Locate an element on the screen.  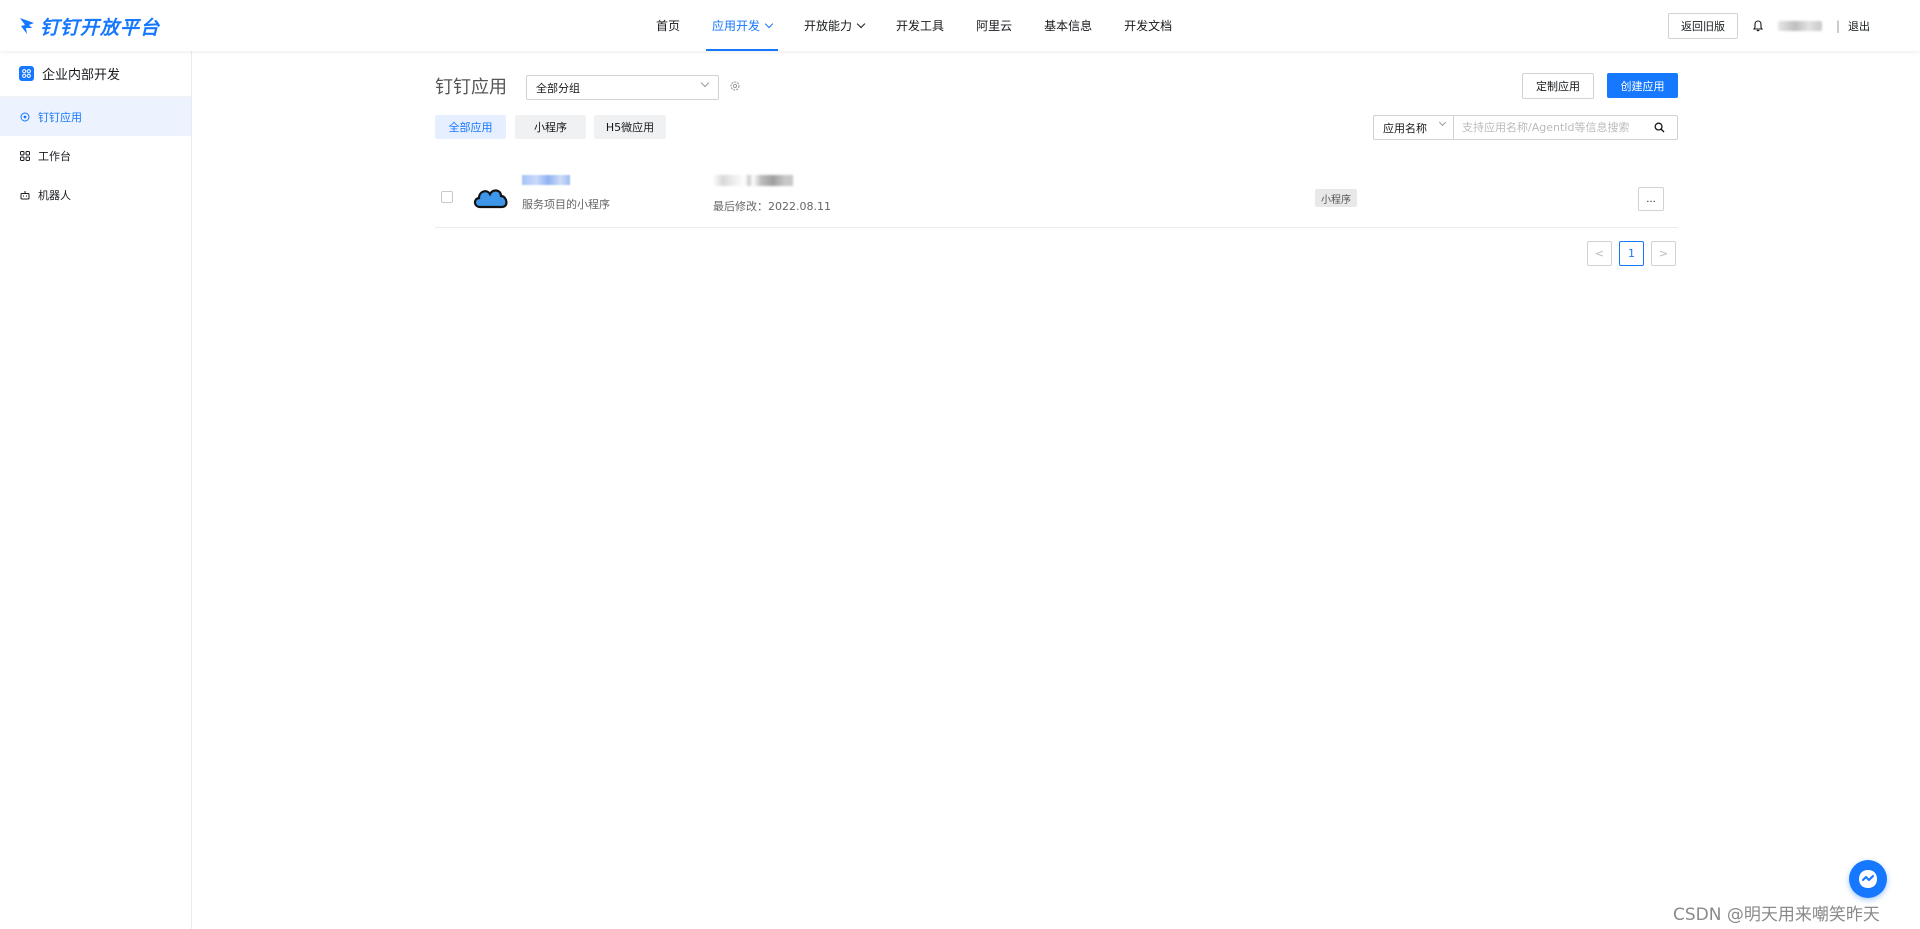
nav-label: 阿里云 is located at coordinates (994, 26).